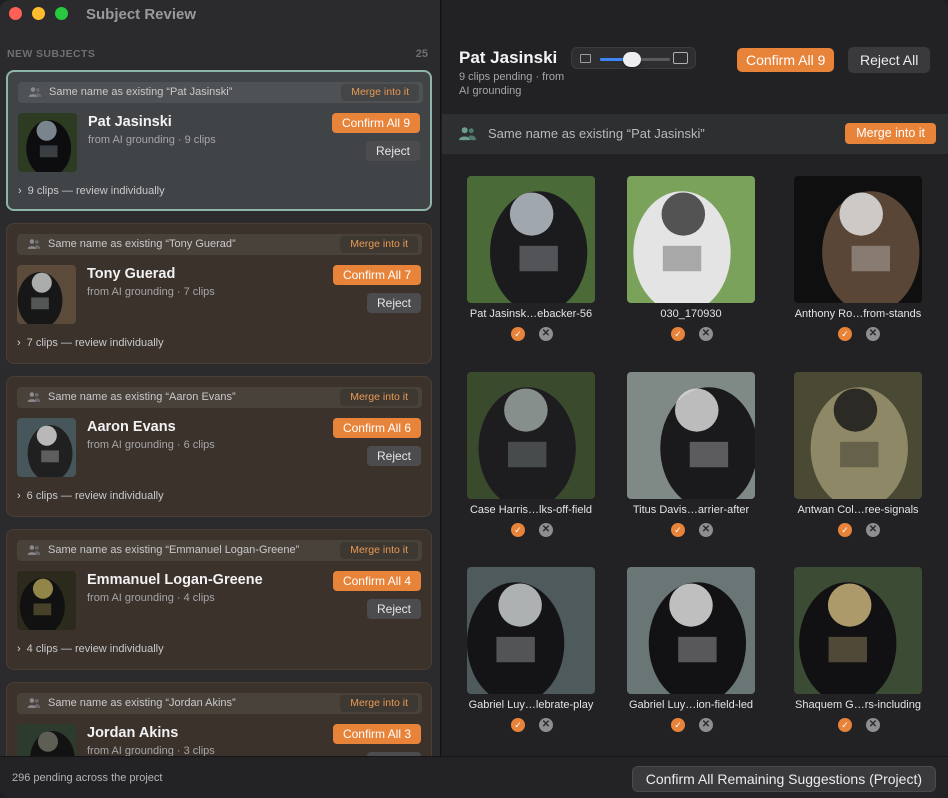  I want to click on review-individually-toggle: › 7 clips — review individually, so click(90, 343).